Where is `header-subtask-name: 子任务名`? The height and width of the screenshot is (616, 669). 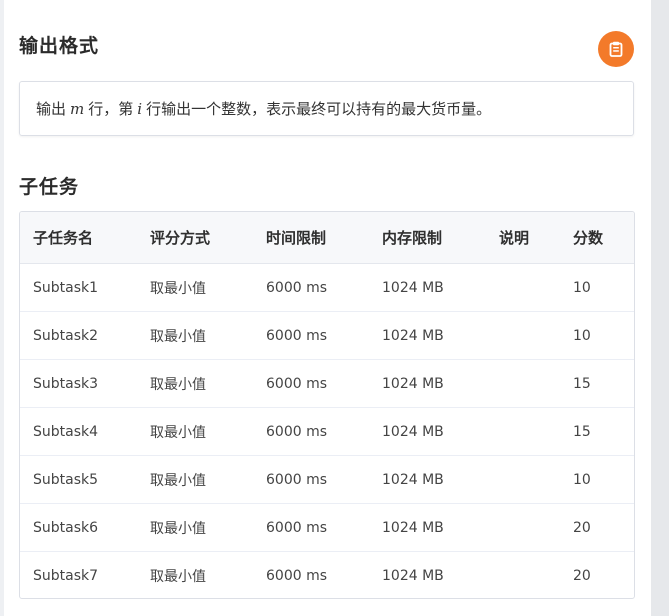
header-subtask-name: 子任务名 is located at coordinates (63, 238).